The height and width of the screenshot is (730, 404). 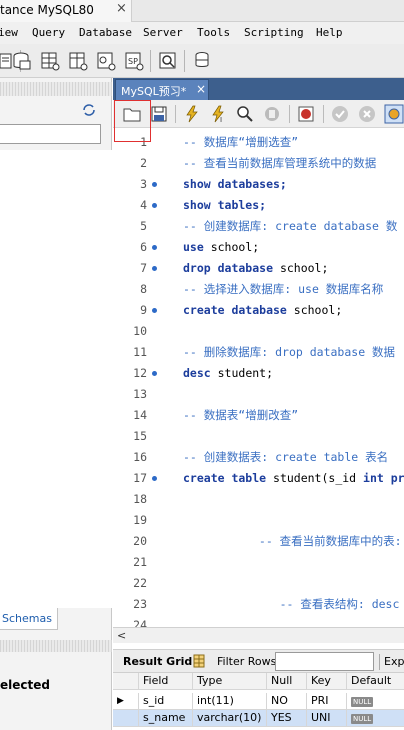 I want to click on code-line: 19, so click(x=258, y=520).